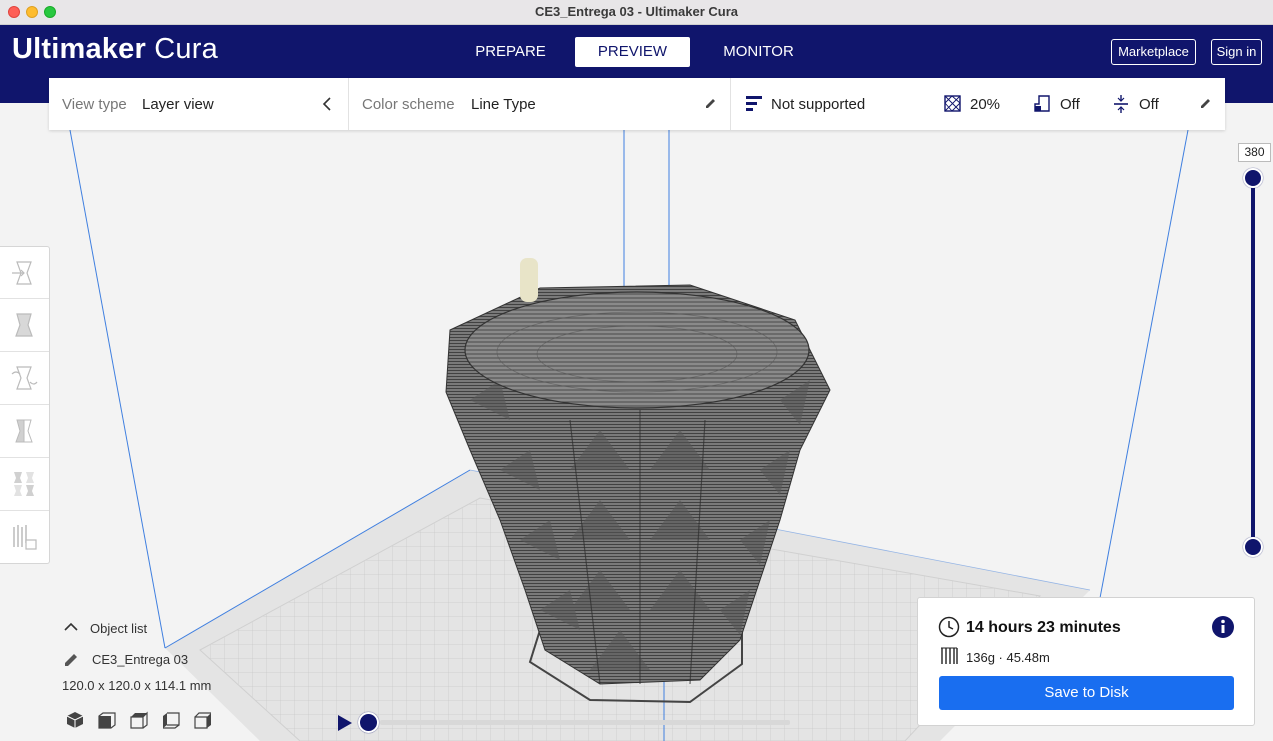 This screenshot has height=741, width=1273. What do you see at coordinates (1253, 363) in the screenshot?
I see `layer-slider-track` at bounding box center [1253, 363].